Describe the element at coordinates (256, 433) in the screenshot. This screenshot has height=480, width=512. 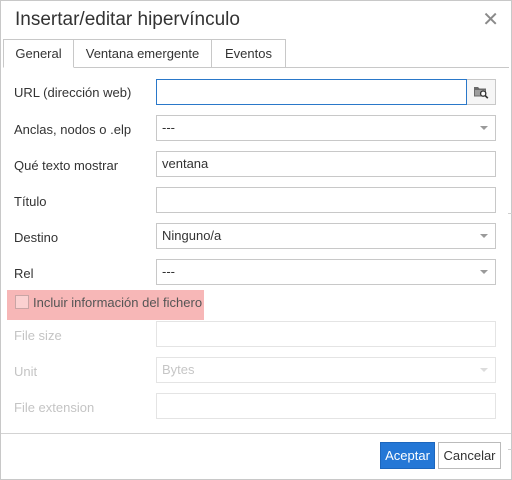
I see `footer-divider` at that location.